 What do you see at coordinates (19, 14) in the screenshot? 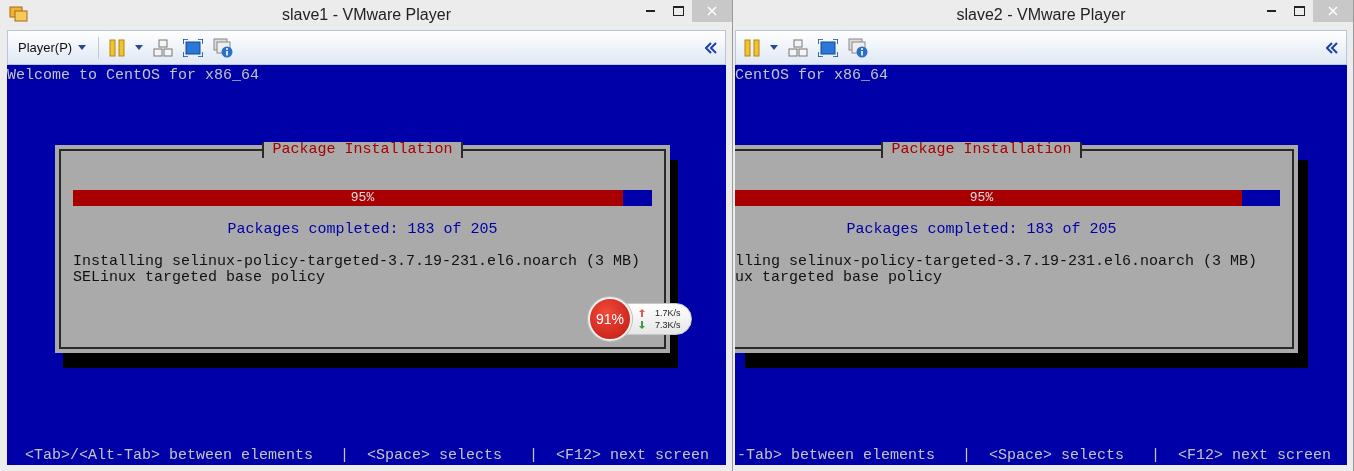
I see `app-icon` at bounding box center [19, 14].